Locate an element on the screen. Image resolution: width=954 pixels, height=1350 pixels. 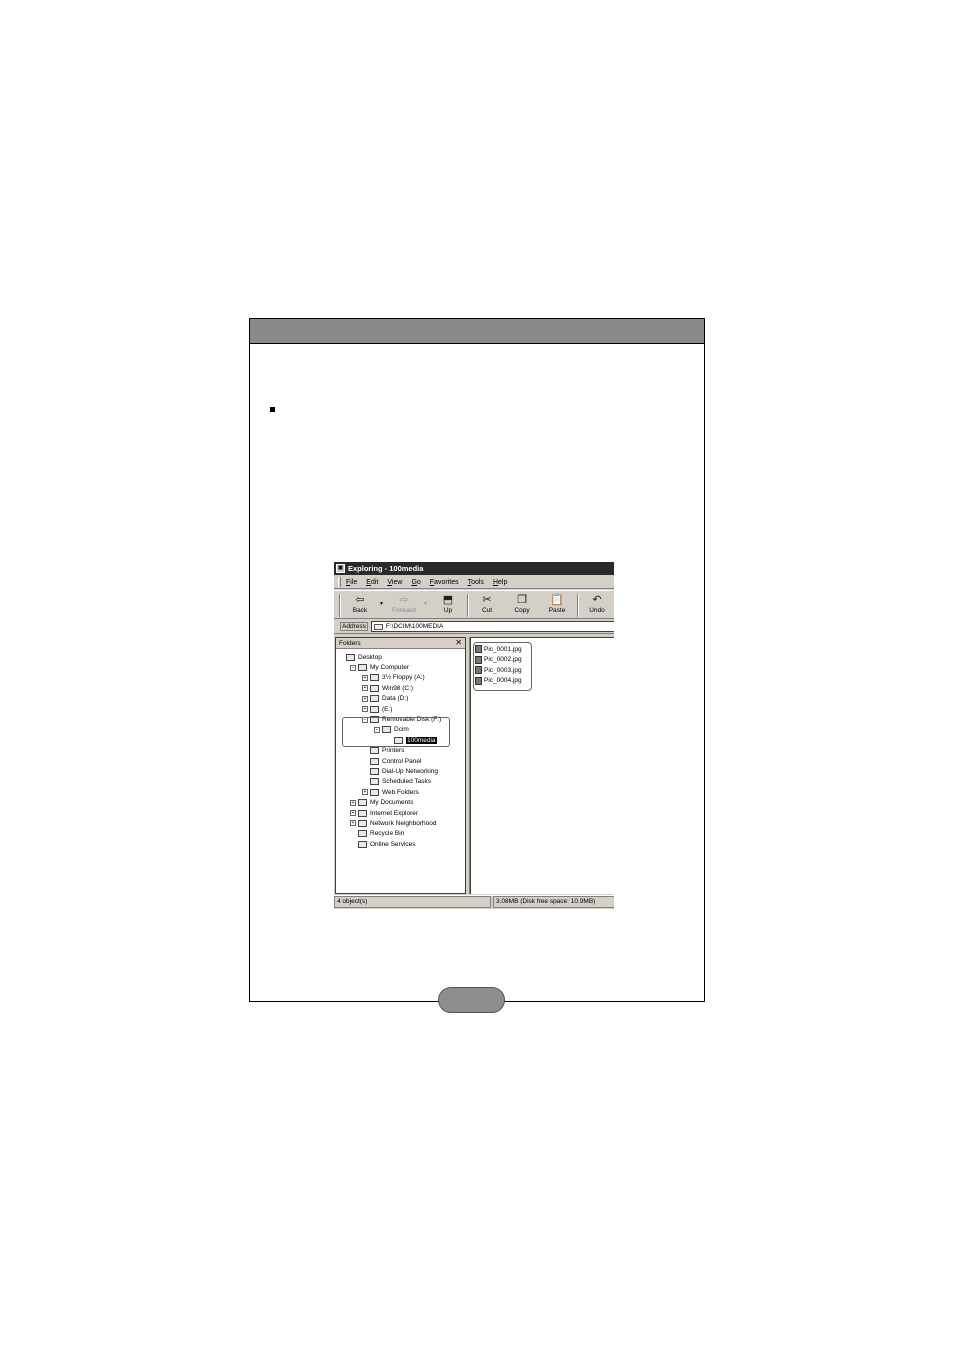
paste-button: 📋 Paste is located at coordinates (557, 605).